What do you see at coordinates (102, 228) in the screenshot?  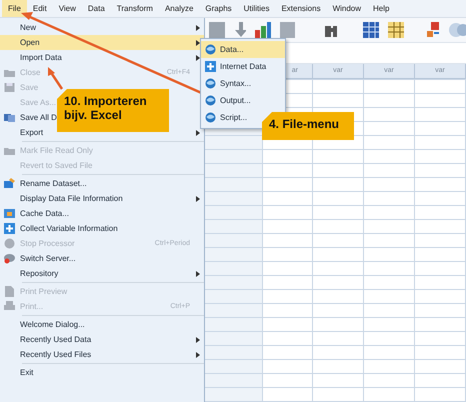 I see `menu-item: Collect Variable Information` at bounding box center [102, 228].